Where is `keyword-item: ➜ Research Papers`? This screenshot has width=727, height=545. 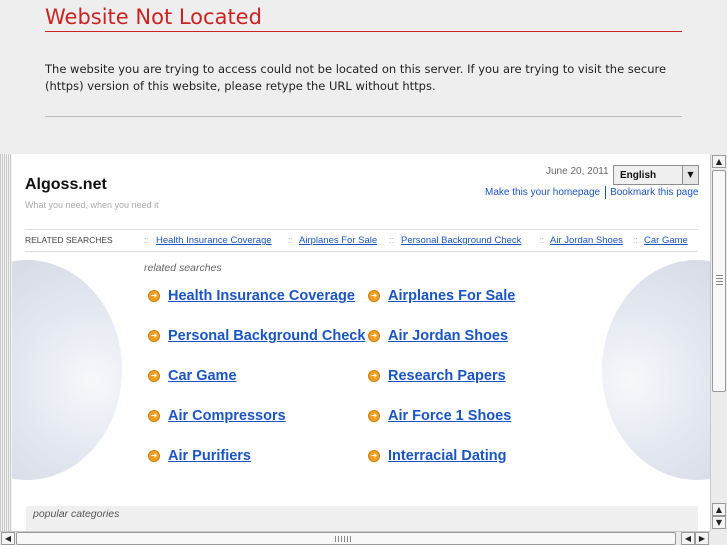
keyword-item: ➜ Research Papers is located at coordinates (437, 376).